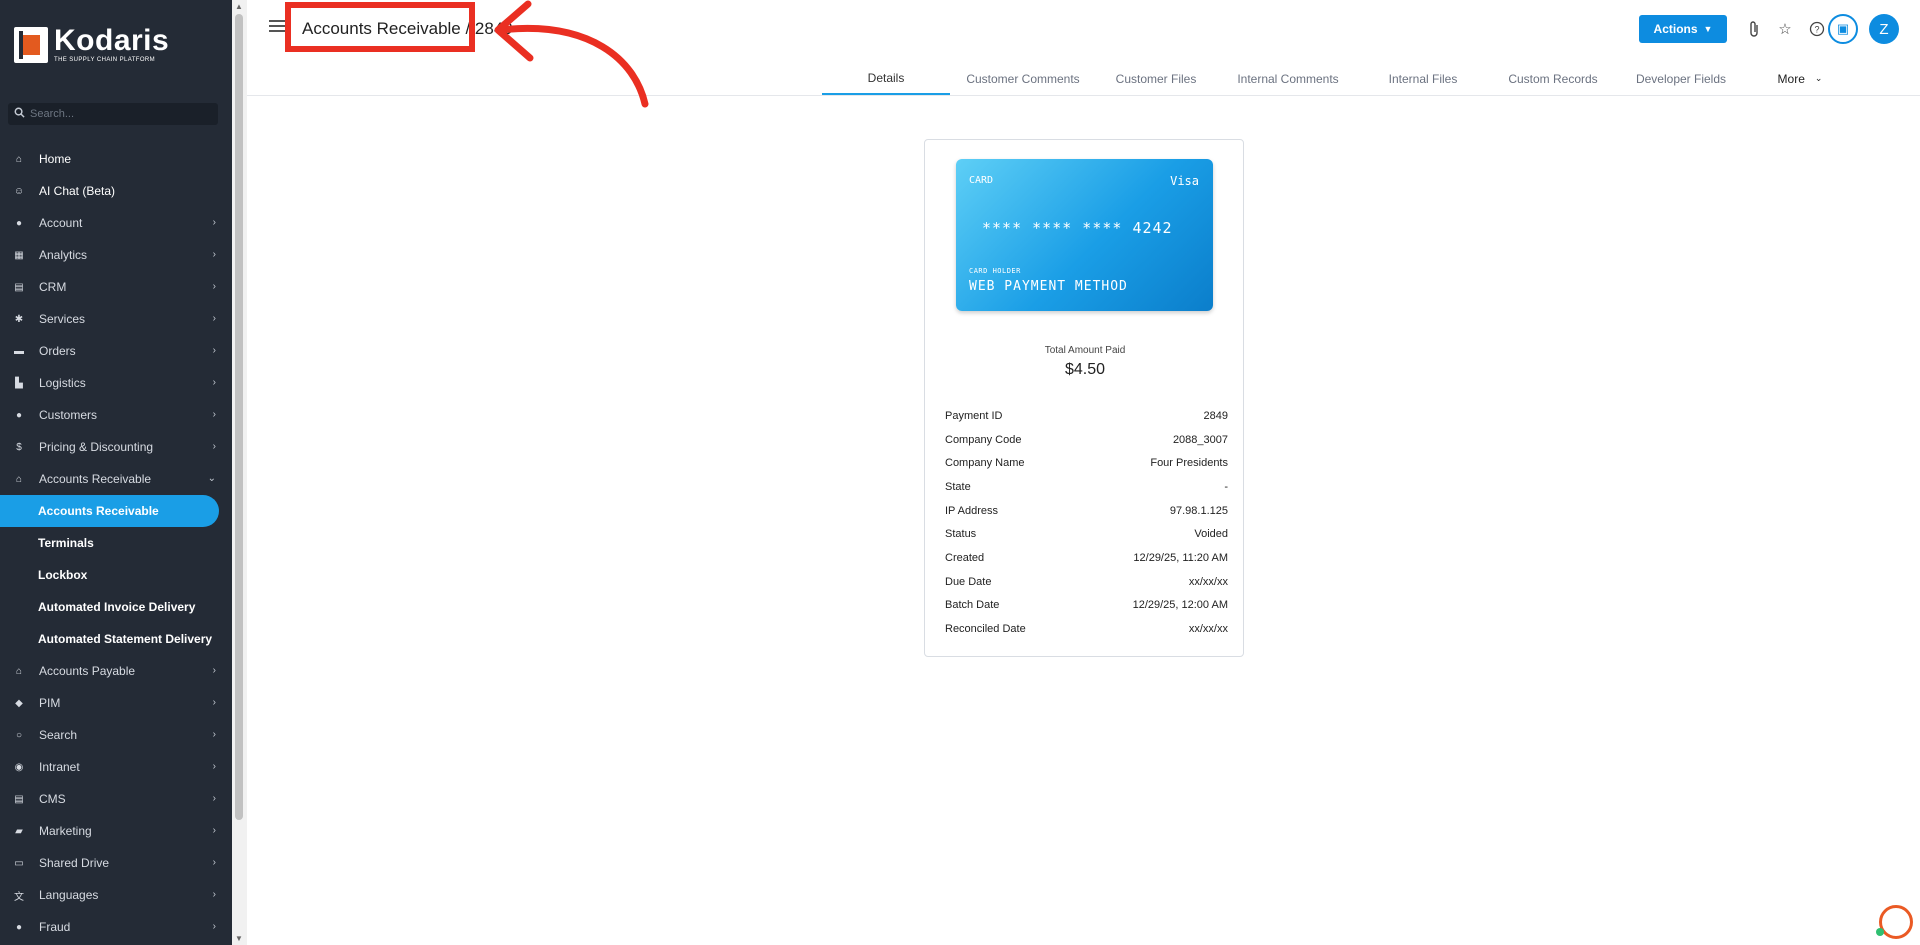 This screenshot has width=1920, height=945. What do you see at coordinates (91, 44) in the screenshot?
I see `kodaris-logo: Kodaris THE SUPPLY CHAIN PLATFORM` at bounding box center [91, 44].